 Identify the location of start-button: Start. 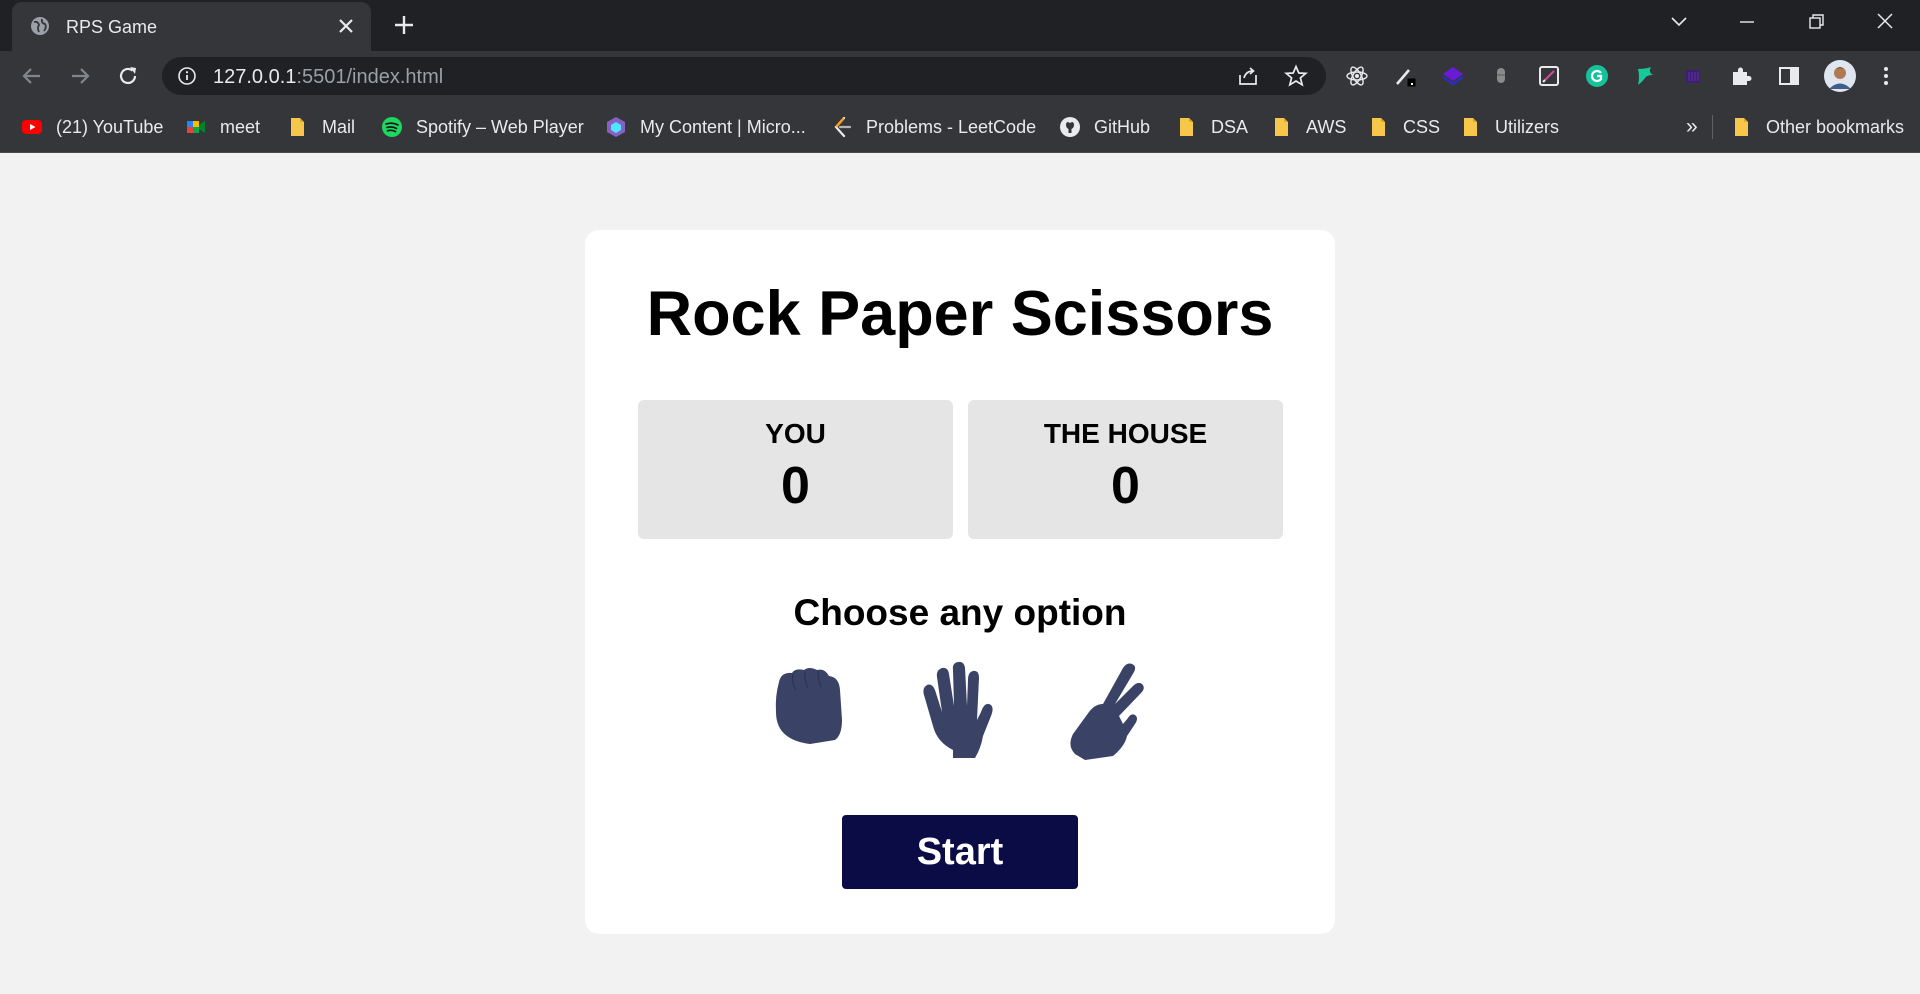
(960, 852).